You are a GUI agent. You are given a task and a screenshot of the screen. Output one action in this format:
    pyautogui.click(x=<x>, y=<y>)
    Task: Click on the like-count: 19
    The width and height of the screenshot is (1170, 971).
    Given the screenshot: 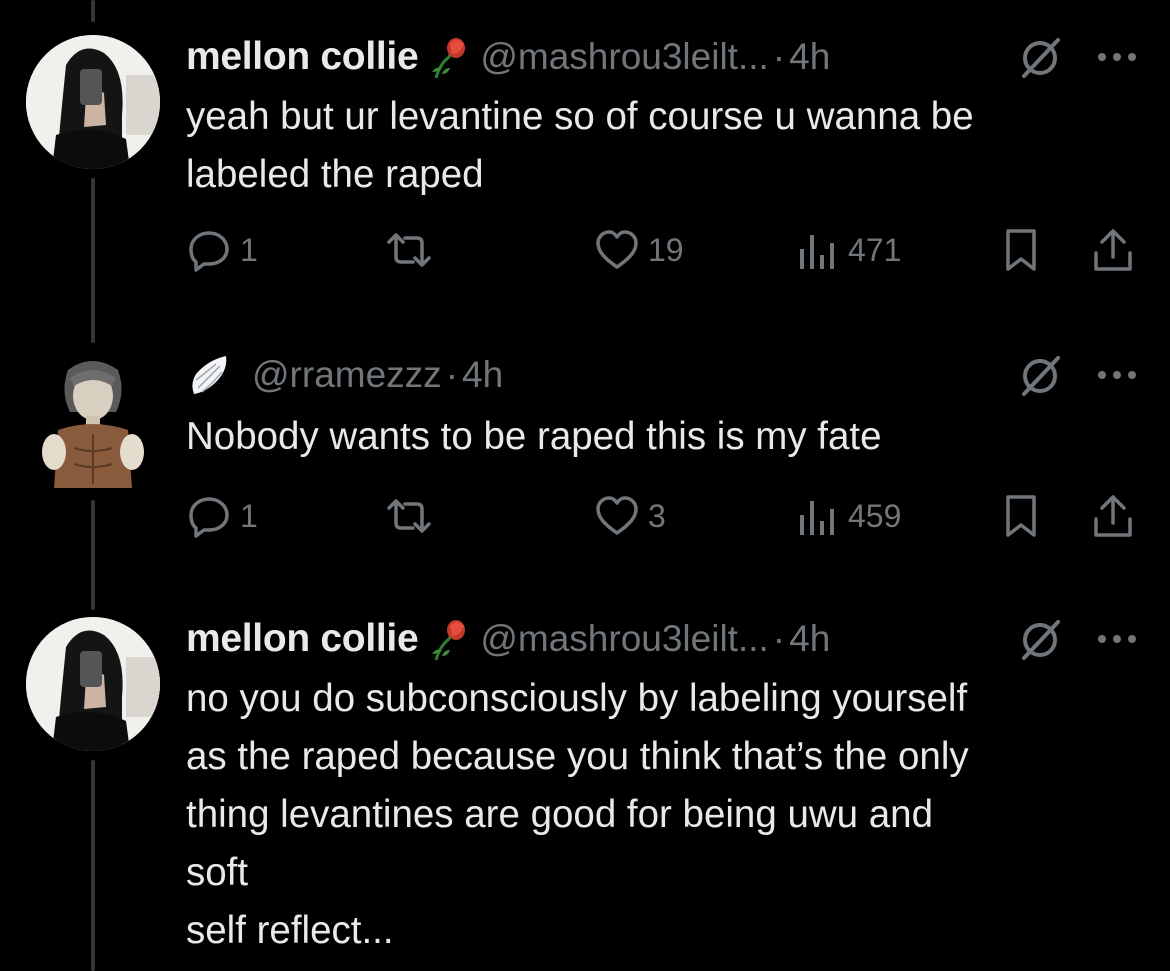 What is the action you would take?
    pyautogui.click(x=666, y=249)
    